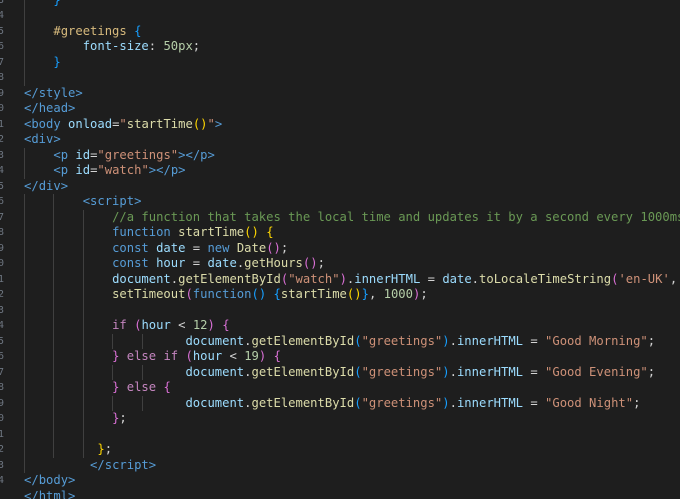 Image resolution: width=680 pixels, height=499 pixels. Describe the element at coordinates (340, 264) in the screenshot. I see `code-line: 0 const hour = date.getHours();` at that location.